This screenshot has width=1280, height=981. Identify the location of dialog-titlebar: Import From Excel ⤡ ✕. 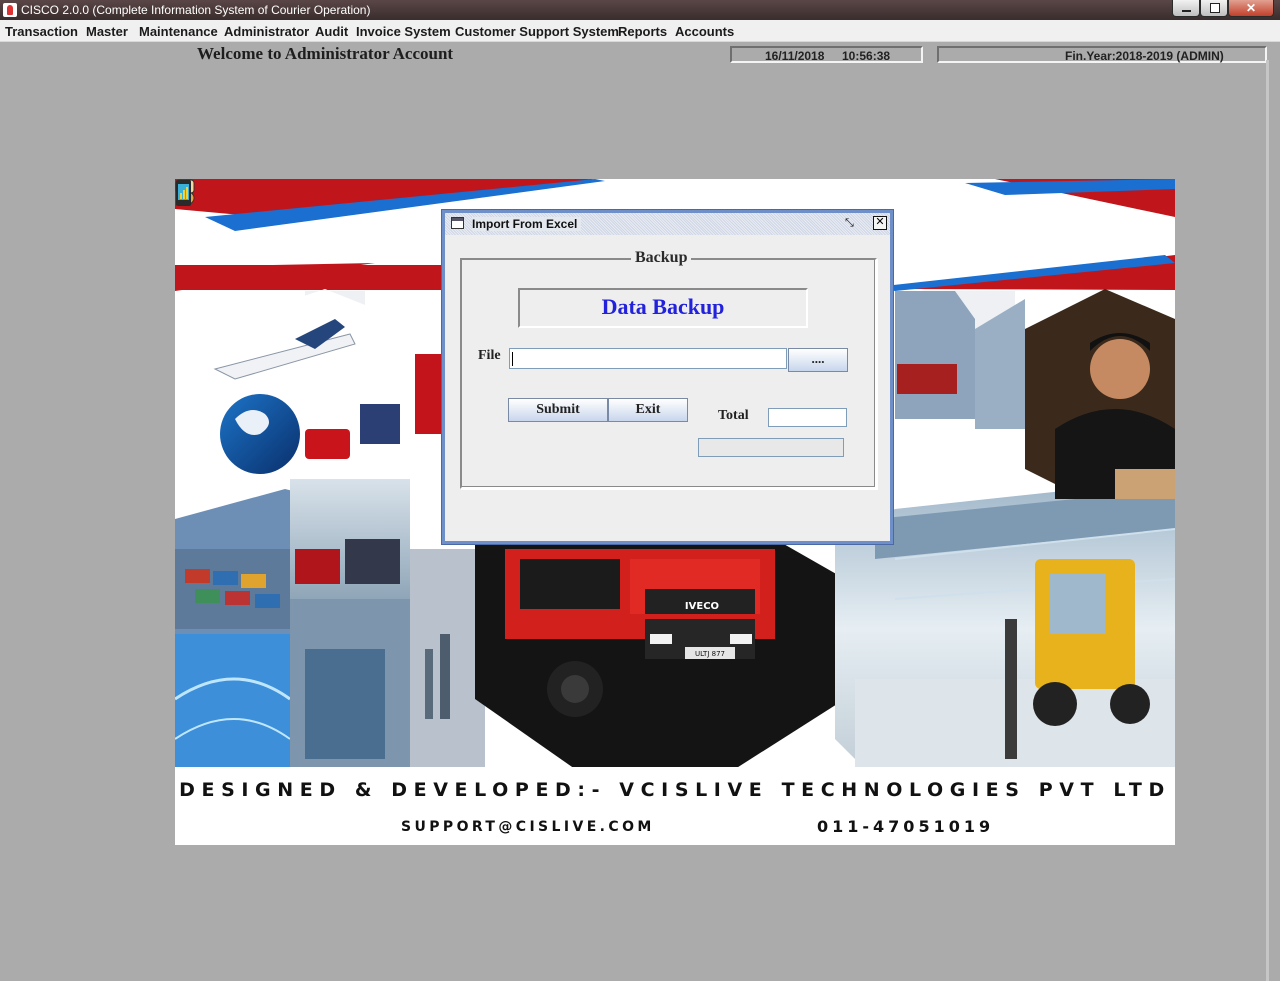
(667, 224).